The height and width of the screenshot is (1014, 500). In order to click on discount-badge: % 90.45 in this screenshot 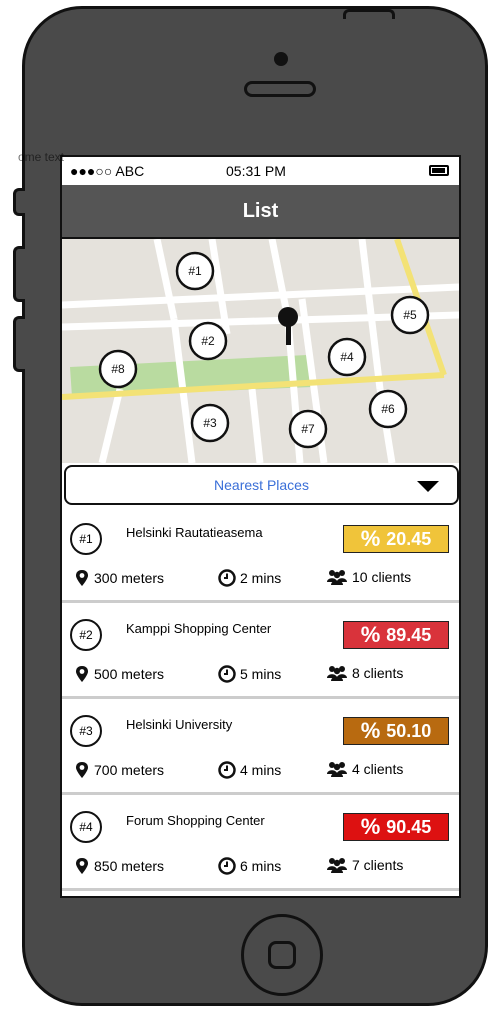, I will do `click(396, 827)`.